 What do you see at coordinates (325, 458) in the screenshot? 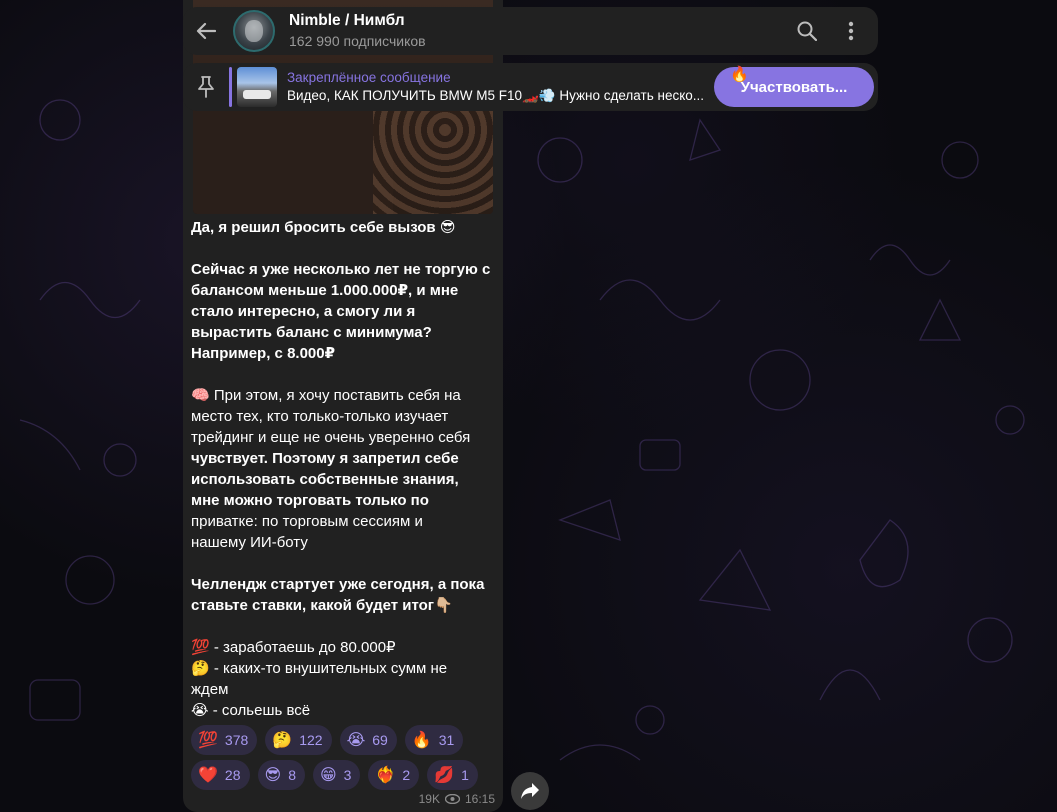
I see `msg-line: чувствует. Поэтому я запретил себе` at bounding box center [325, 458].